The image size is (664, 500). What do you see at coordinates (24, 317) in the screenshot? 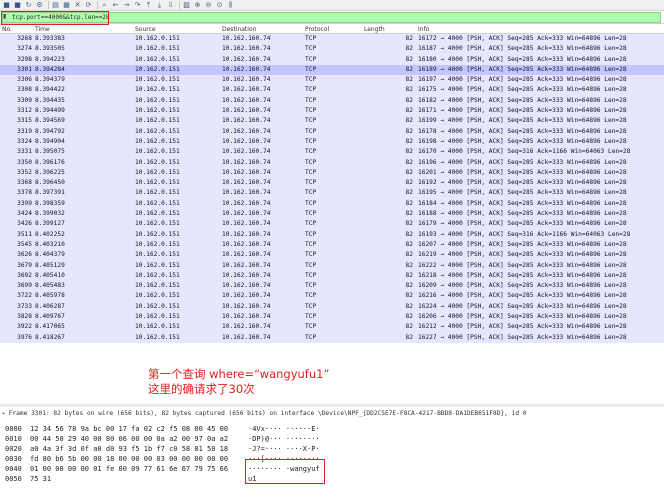
I see `cell-no: 3828` at bounding box center [24, 317].